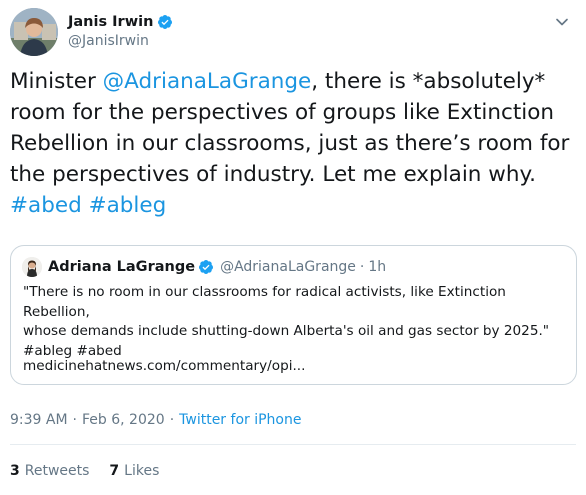 This screenshot has width=586, height=495. What do you see at coordinates (142, 471) in the screenshot?
I see `likes-label: Likes` at bounding box center [142, 471].